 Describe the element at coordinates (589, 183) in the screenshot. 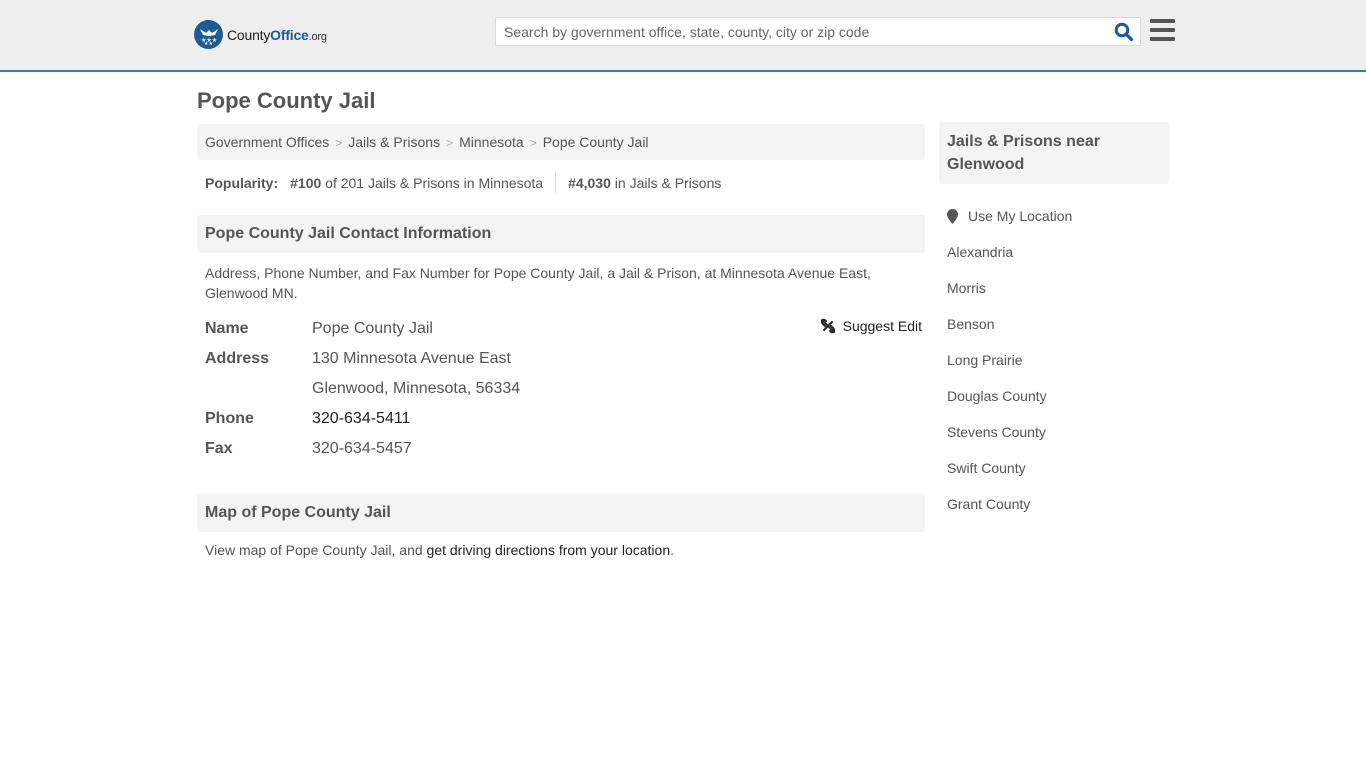

I see `national-rank: #4,030` at that location.